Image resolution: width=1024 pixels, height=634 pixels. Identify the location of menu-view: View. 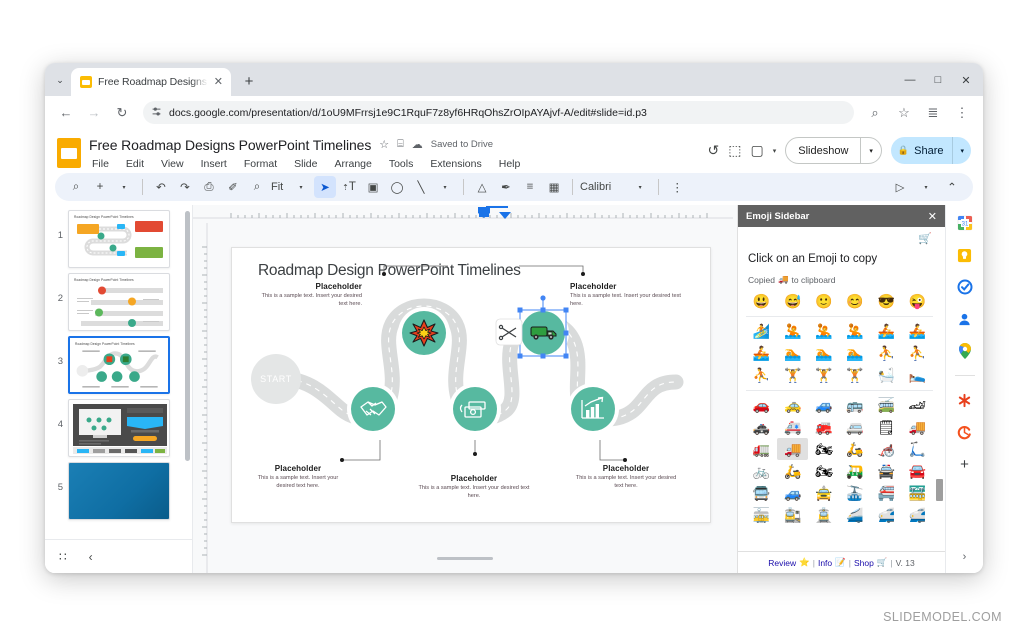
(172, 164).